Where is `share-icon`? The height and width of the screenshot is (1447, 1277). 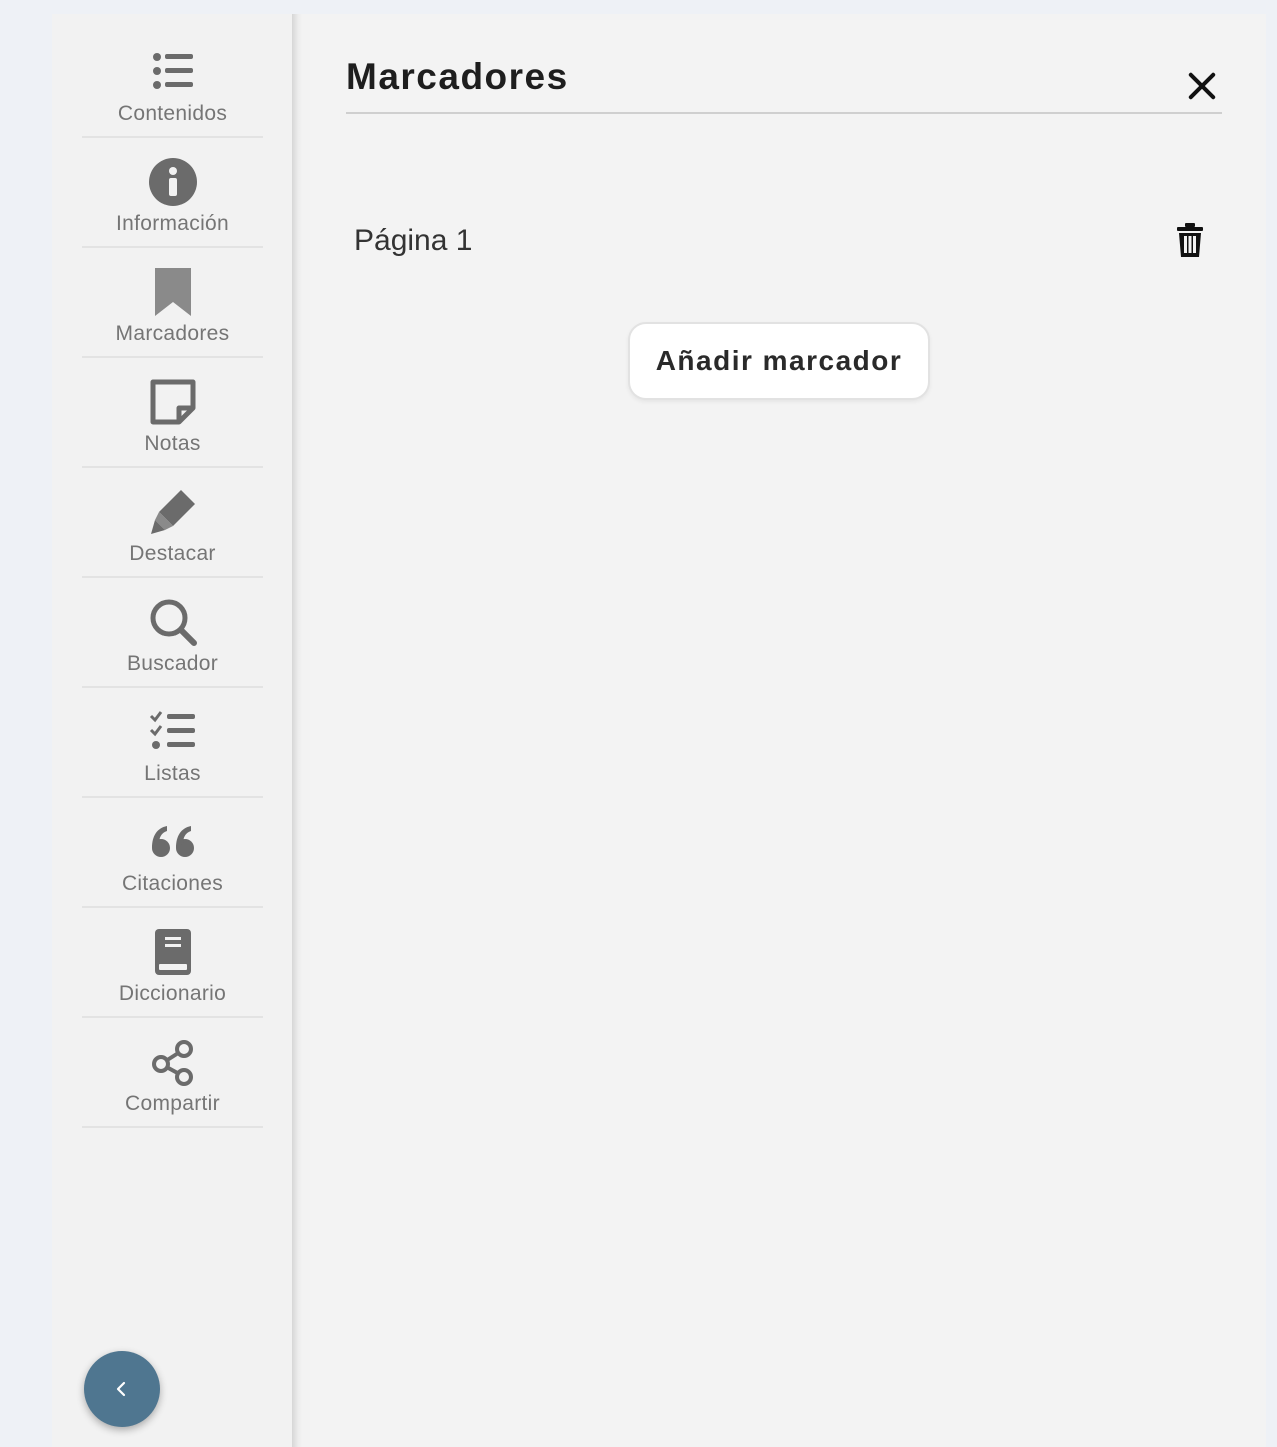
share-icon is located at coordinates (173, 1062).